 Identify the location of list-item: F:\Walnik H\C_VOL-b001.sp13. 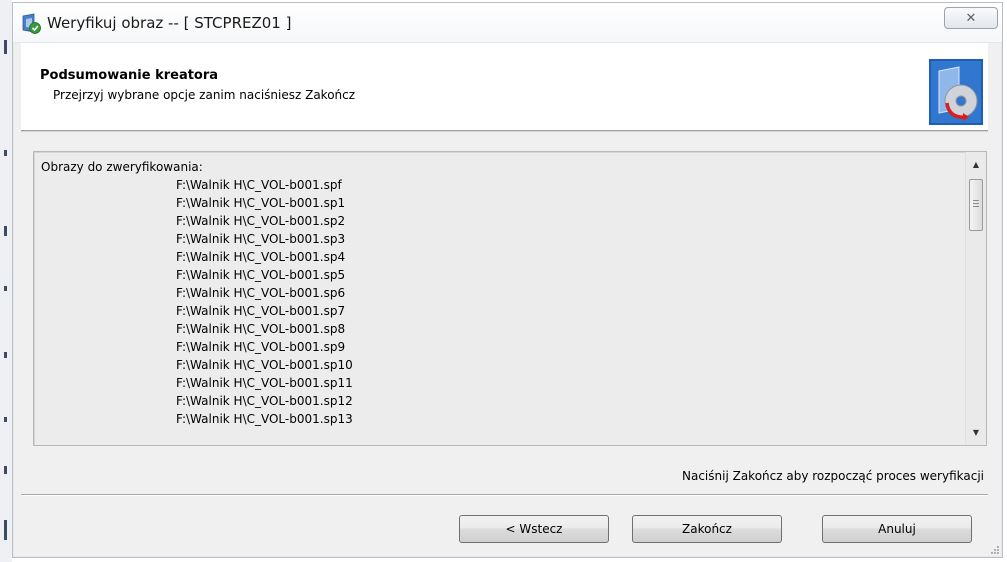
(264, 419).